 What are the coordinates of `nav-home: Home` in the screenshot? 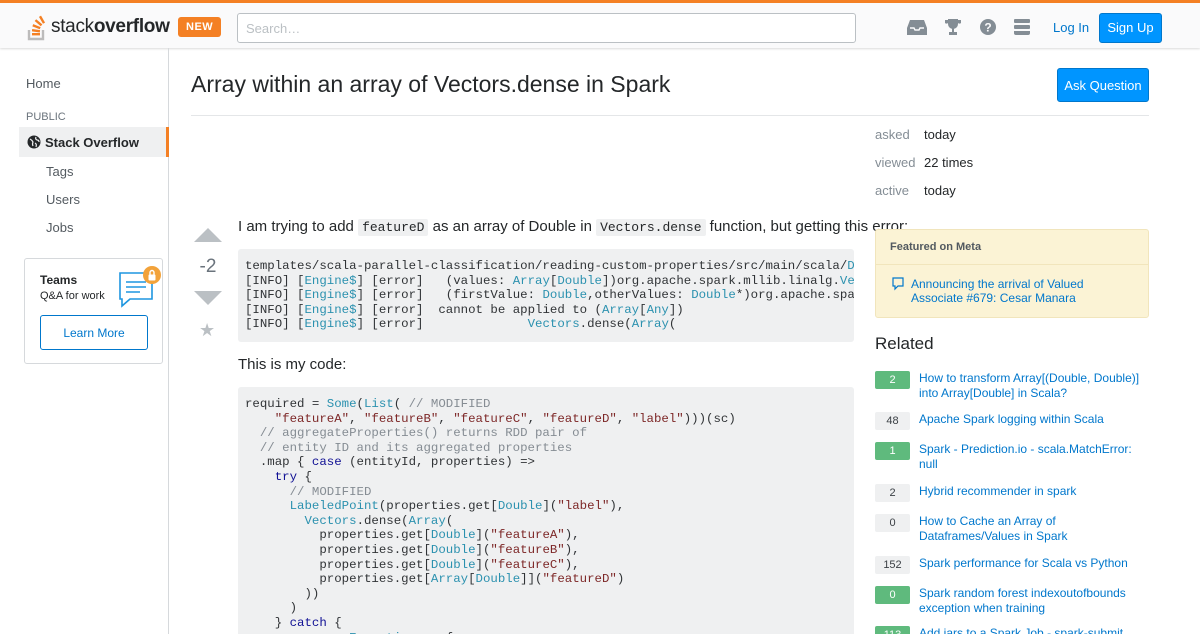 It's located at (43, 83).